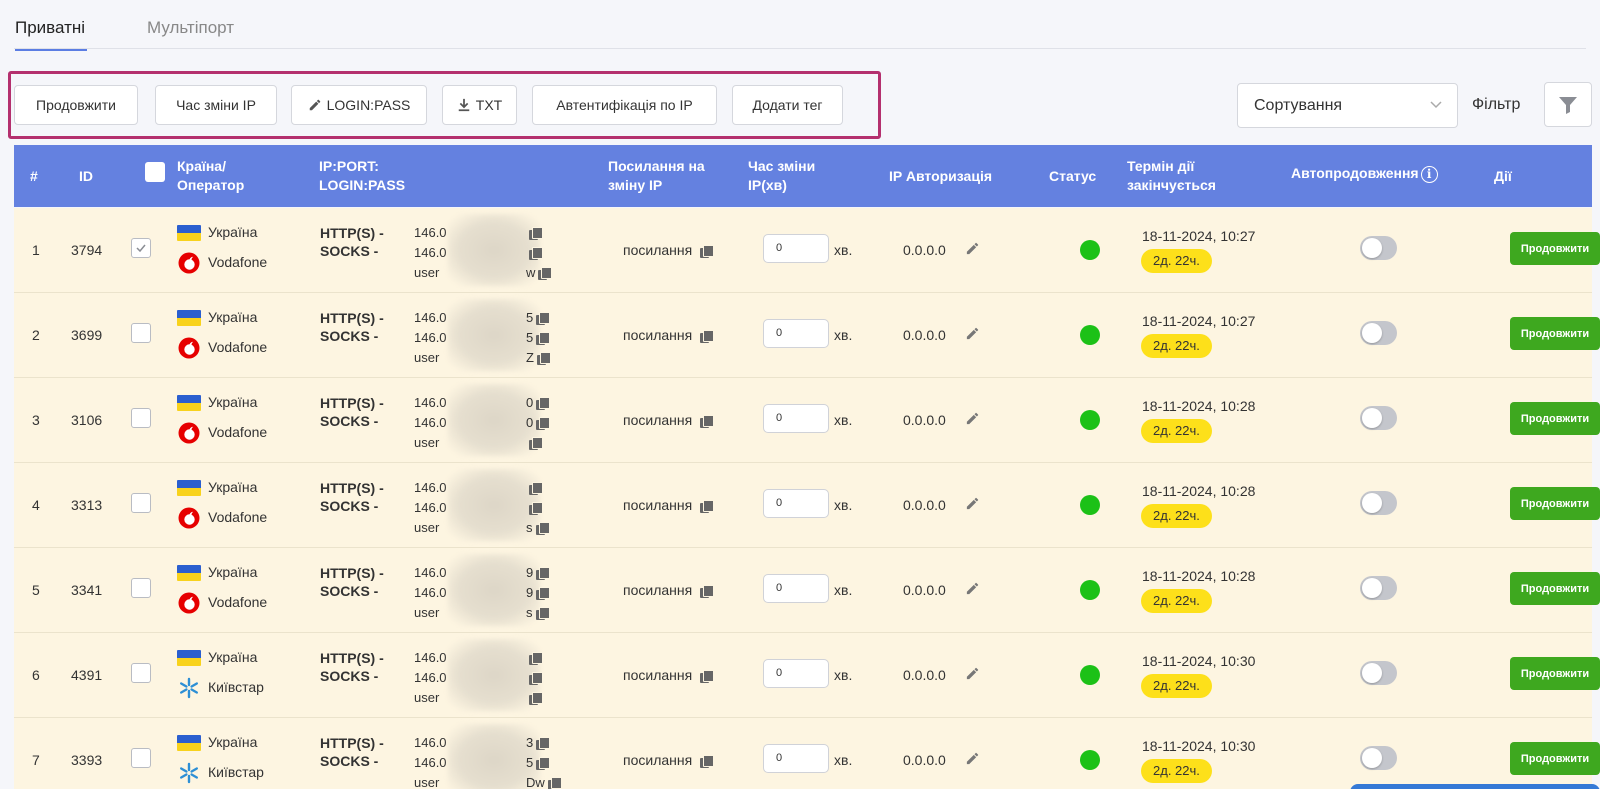  What do you see at coordinates (1568, 104) in the screenshot?
I see `filter-button` at bounding box center [1568, 104].